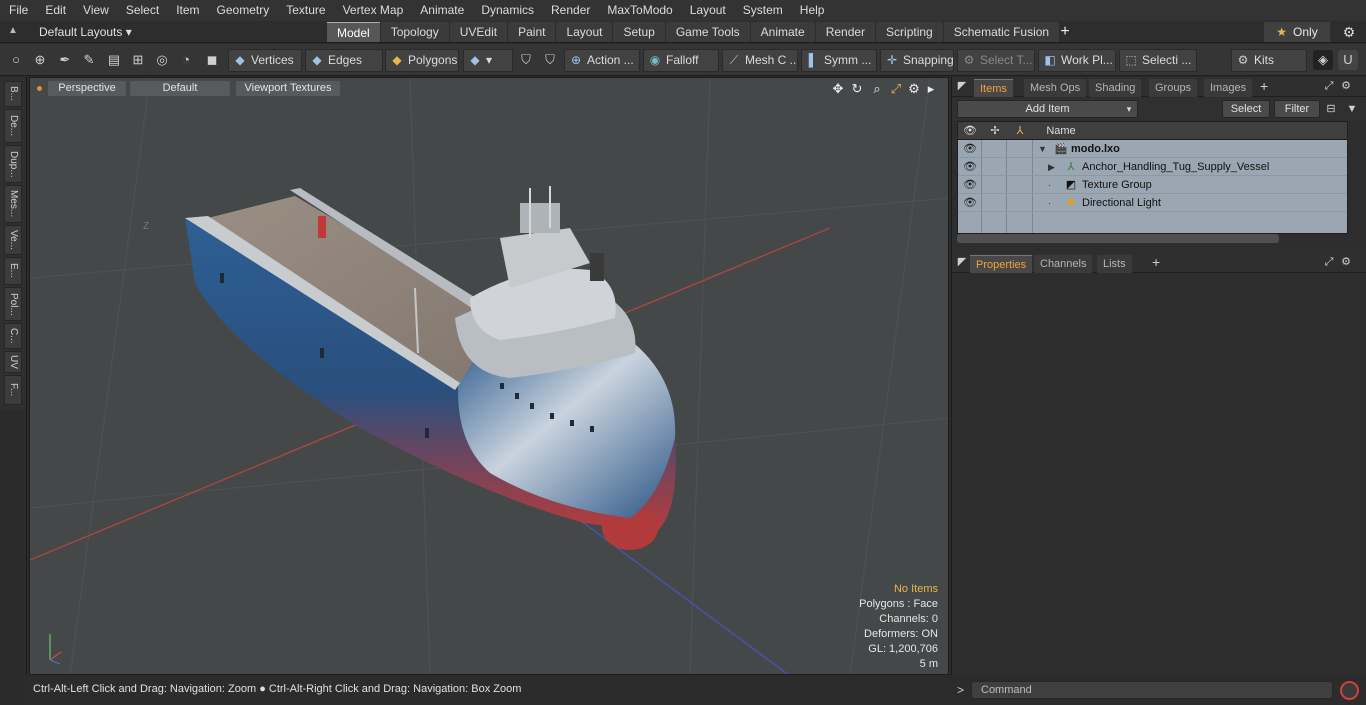 The width and height of the screenshot is (1366, 705). Describe the element at coordinates (914, 89) in the screenshot. I see `viewport-settings-icon: ⚙` at that location.